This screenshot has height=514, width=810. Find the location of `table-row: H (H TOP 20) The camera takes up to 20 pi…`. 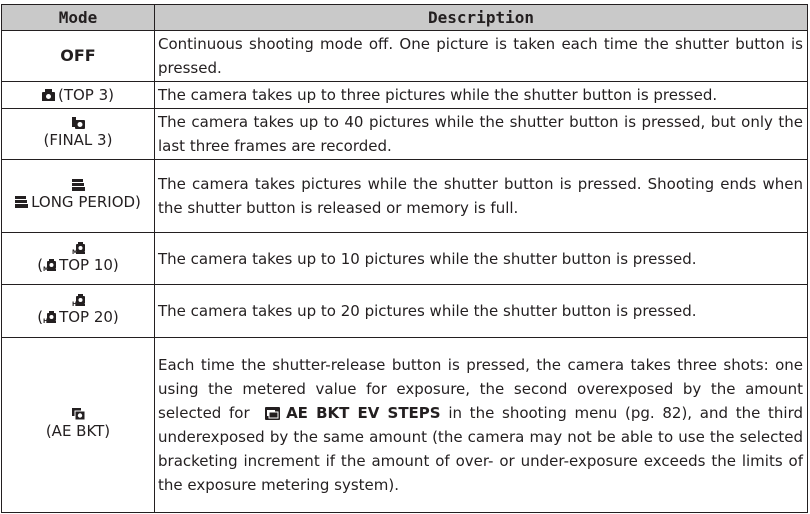

table-row: H (H TOP 20) The camera takes up to 20 pi… is located at coordinates (404, 311).